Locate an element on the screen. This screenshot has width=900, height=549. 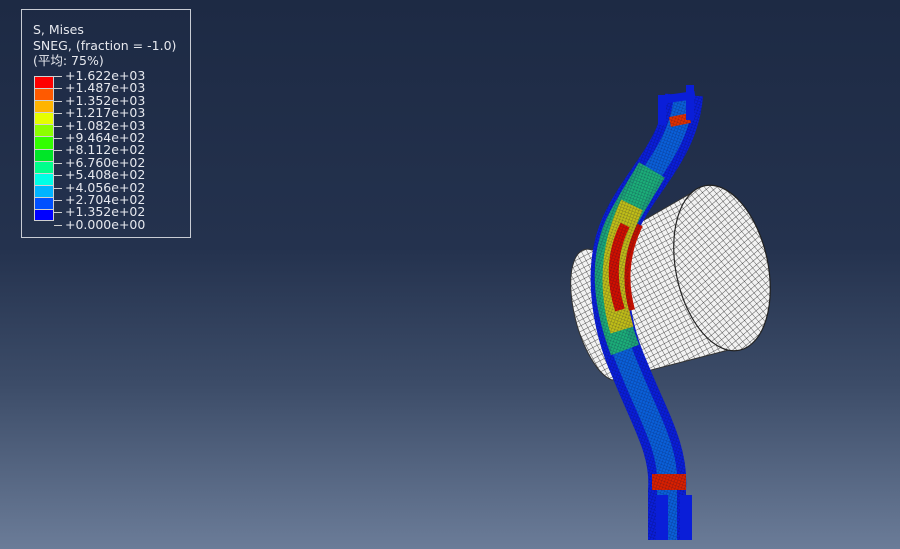
legend-averaging: (平均: 75%) is located at coordinates (68, 60).